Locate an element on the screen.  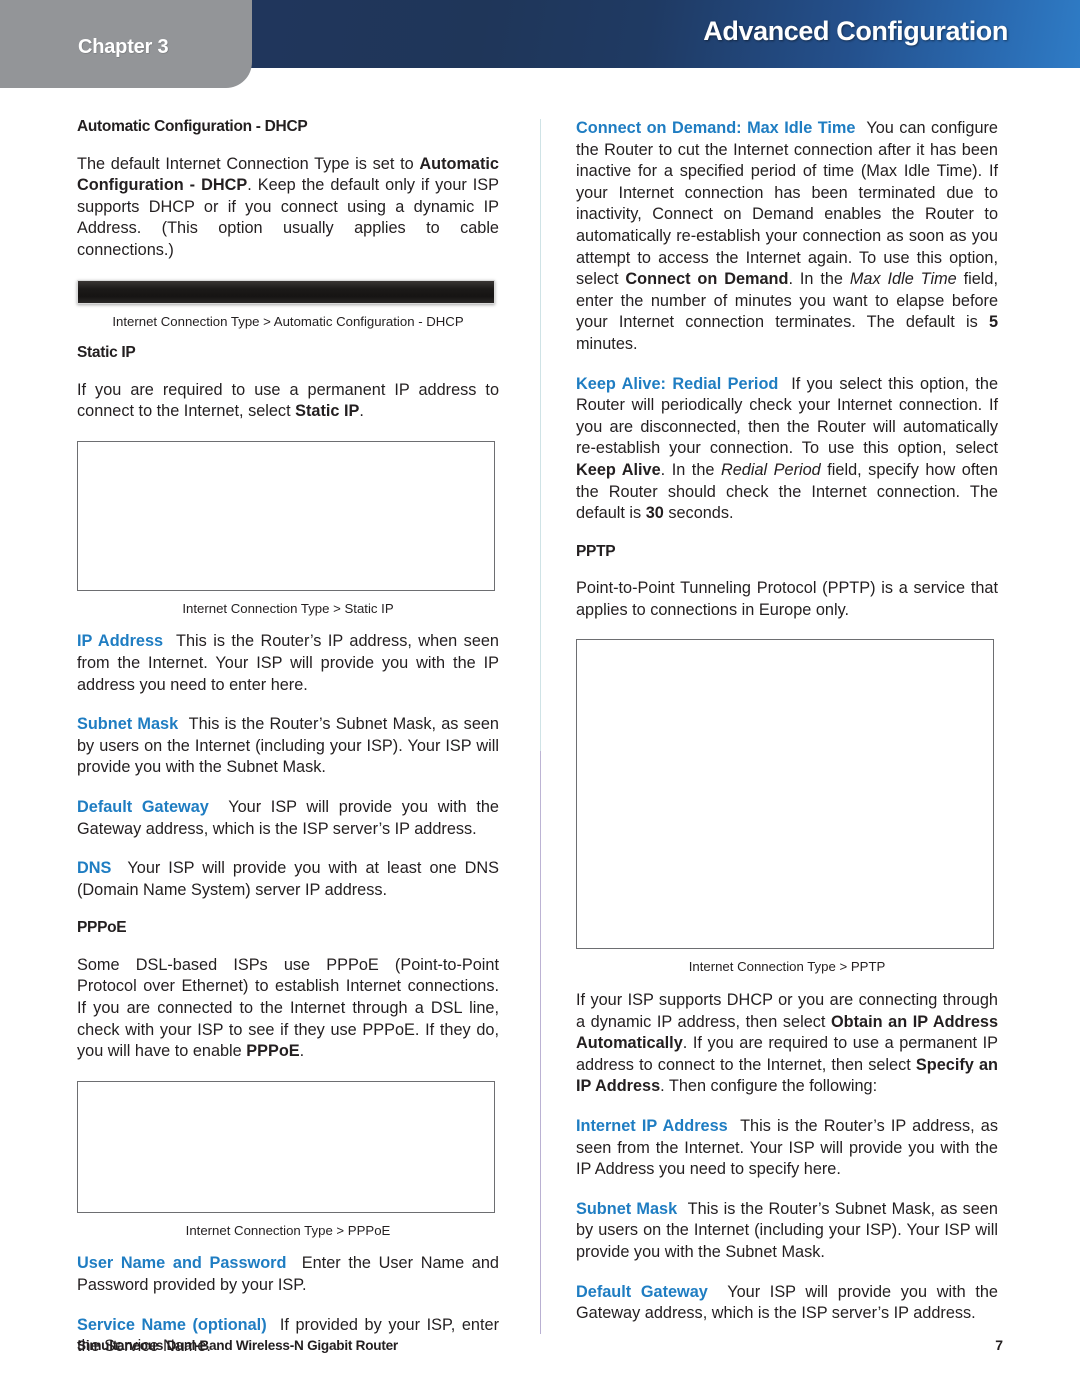
footer-page-number: 7 is located at coordinates (999, 1345).